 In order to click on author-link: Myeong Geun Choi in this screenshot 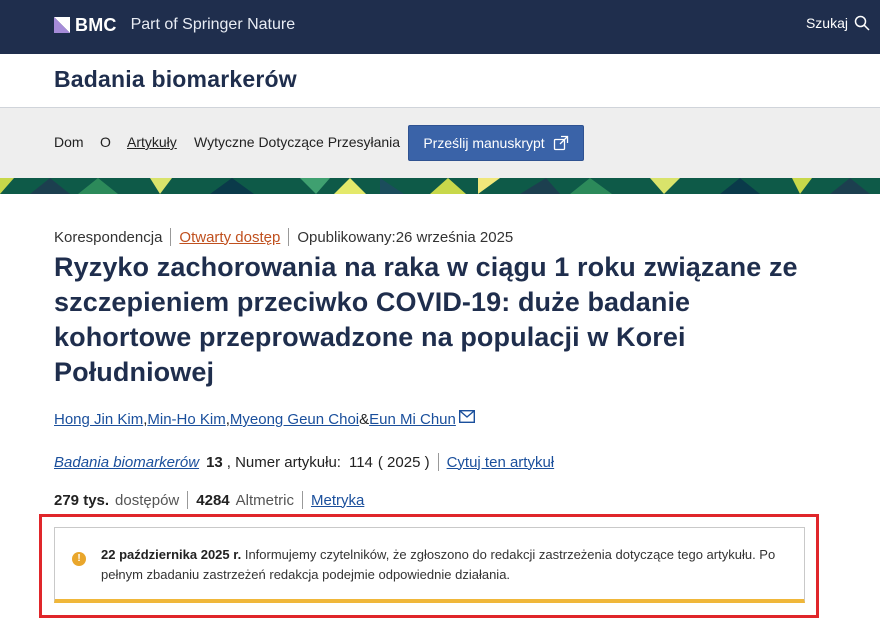, I will do `click(294, 419)`.